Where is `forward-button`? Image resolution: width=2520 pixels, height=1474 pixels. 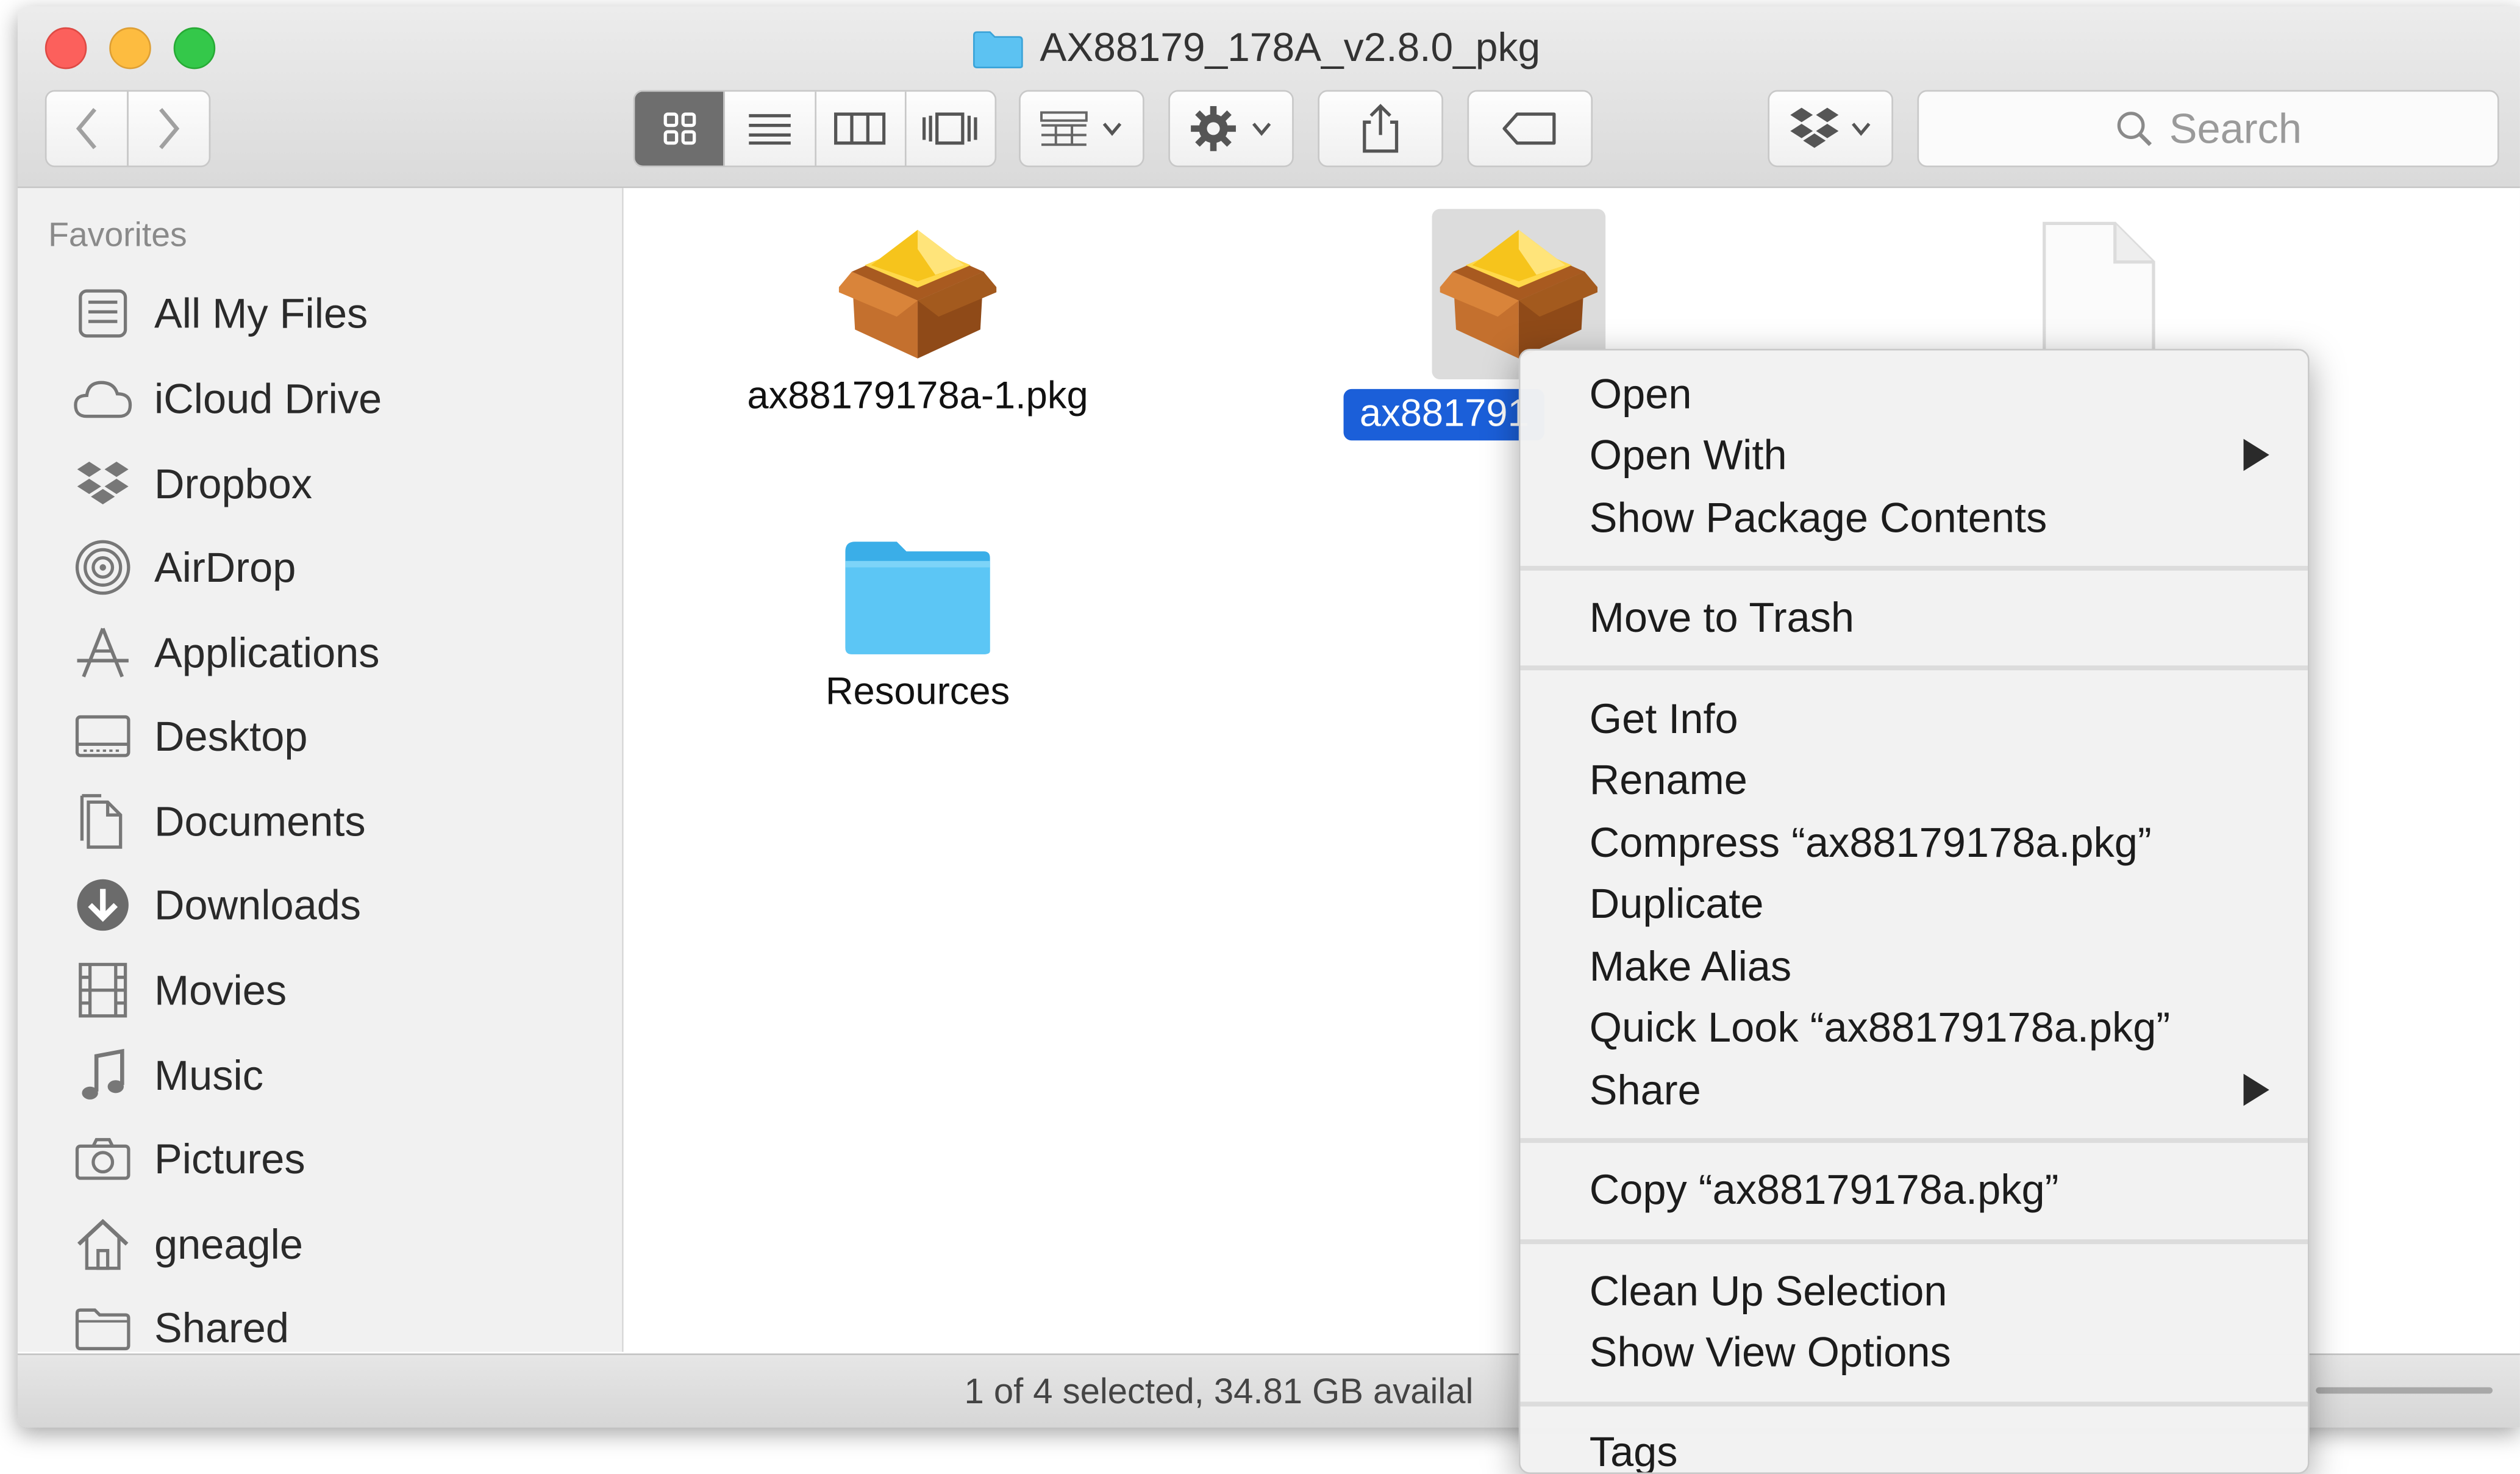 forward-button is located at coordinates (169, 129).